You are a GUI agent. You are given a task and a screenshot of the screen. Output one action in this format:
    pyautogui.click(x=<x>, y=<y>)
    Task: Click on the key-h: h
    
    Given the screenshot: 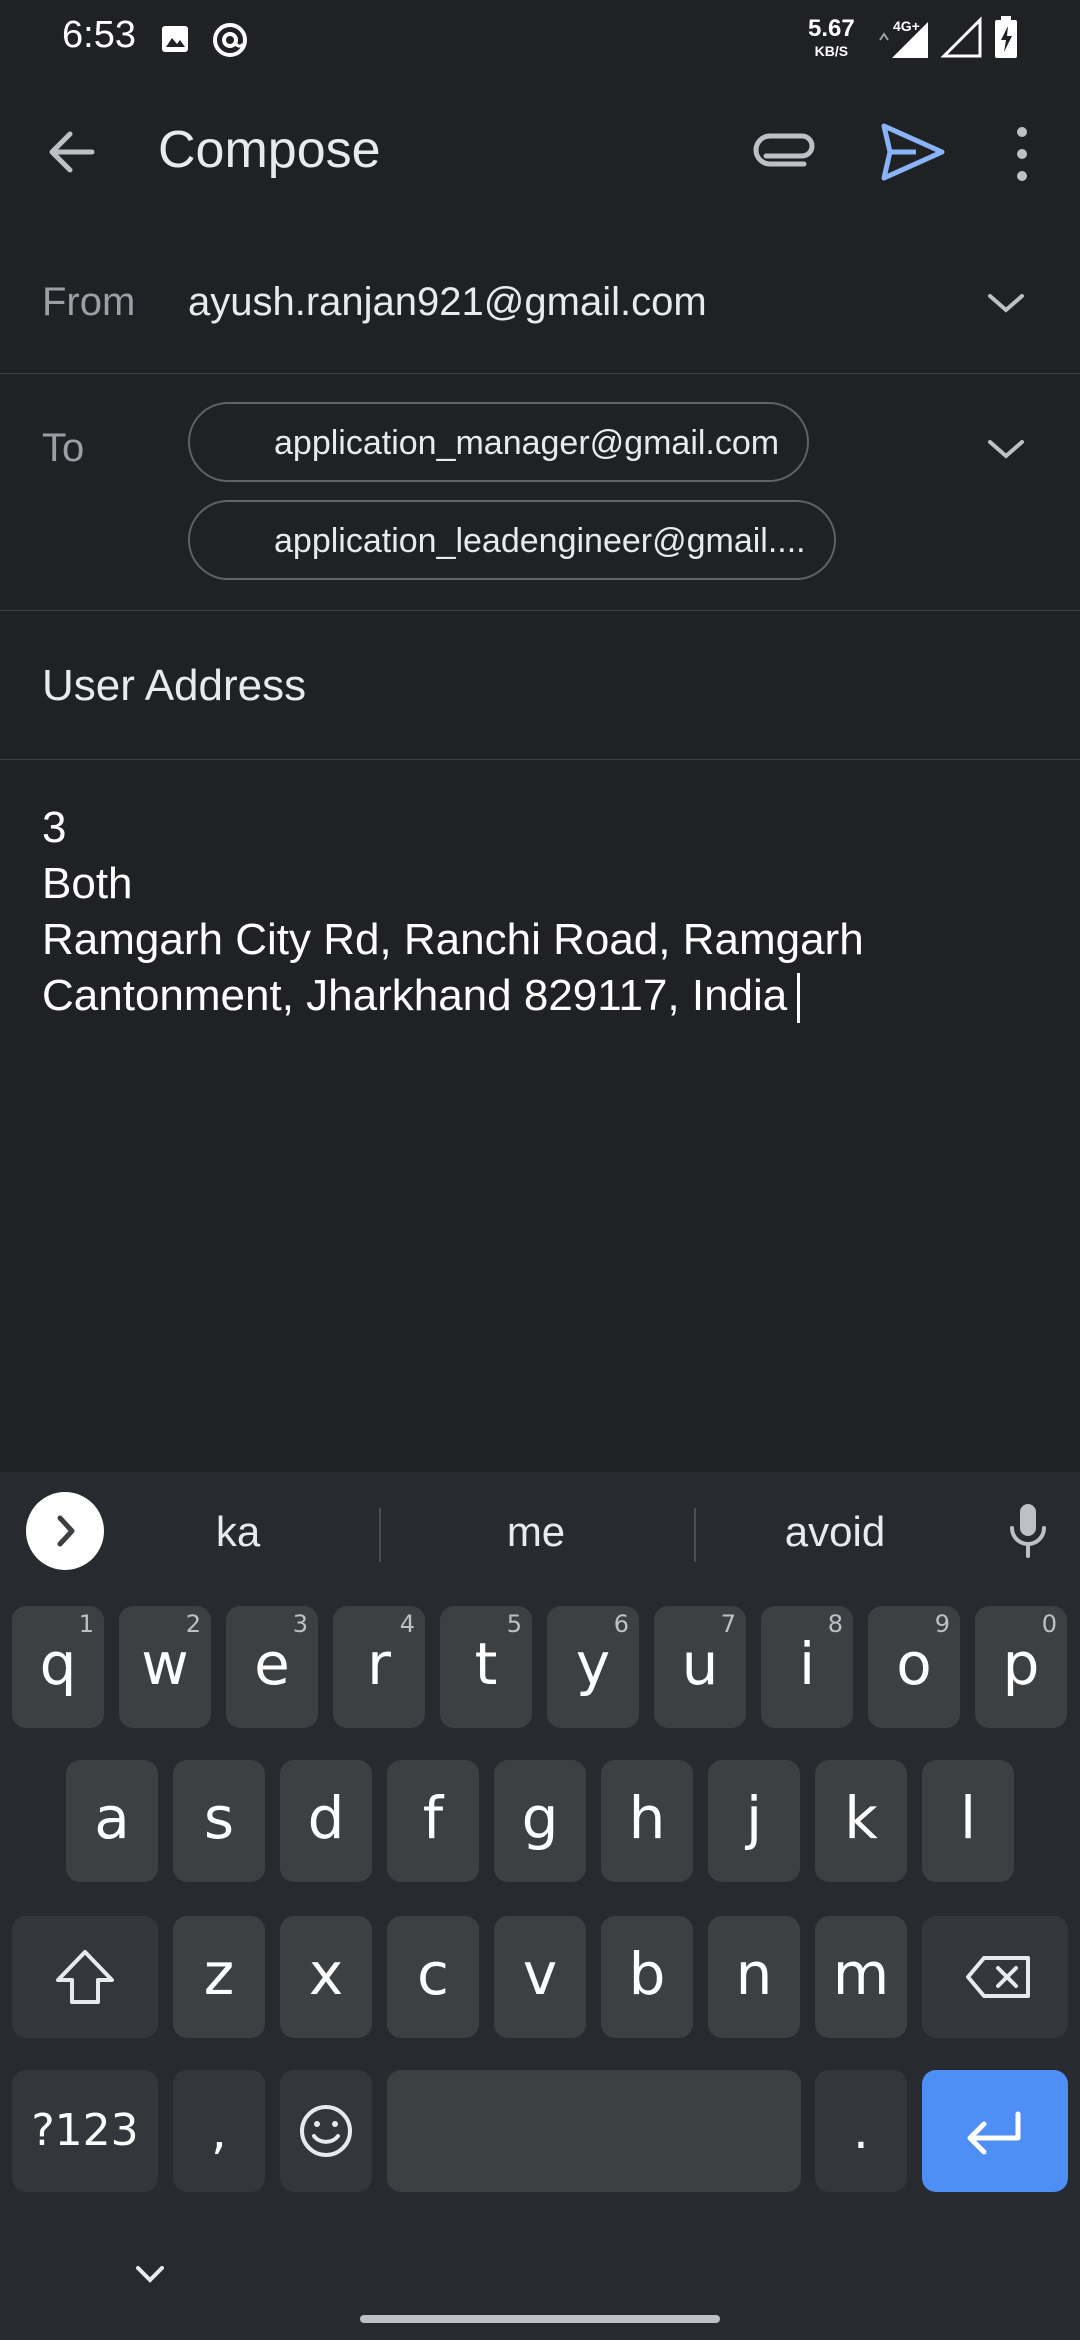 What is the action you would take?
    pyautogui.click(x=647, y=1821)
    